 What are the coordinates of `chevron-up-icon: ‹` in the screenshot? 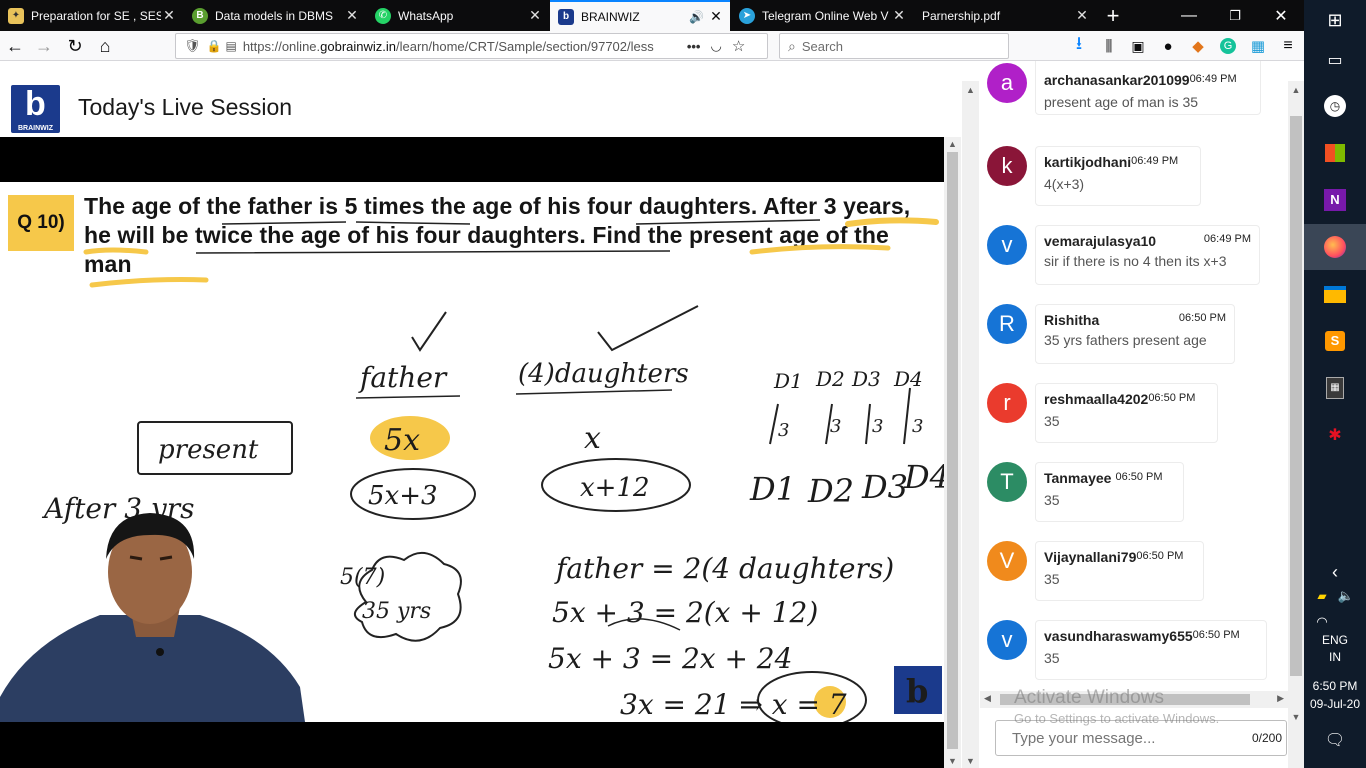 It's located at (1335, 572).